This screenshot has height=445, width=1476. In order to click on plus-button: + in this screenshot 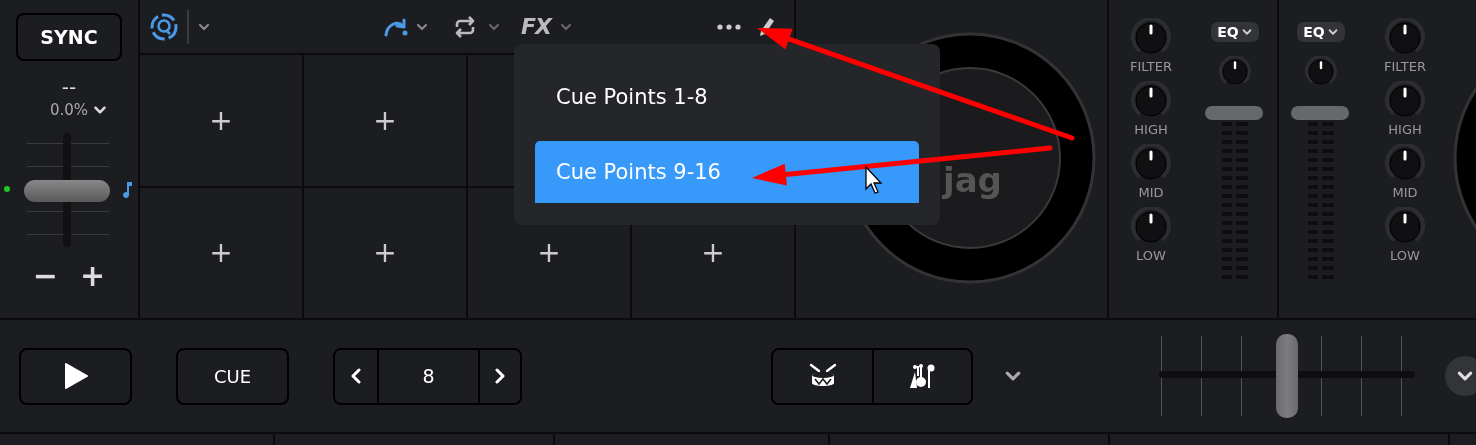, I will do `click(93, 276)`.